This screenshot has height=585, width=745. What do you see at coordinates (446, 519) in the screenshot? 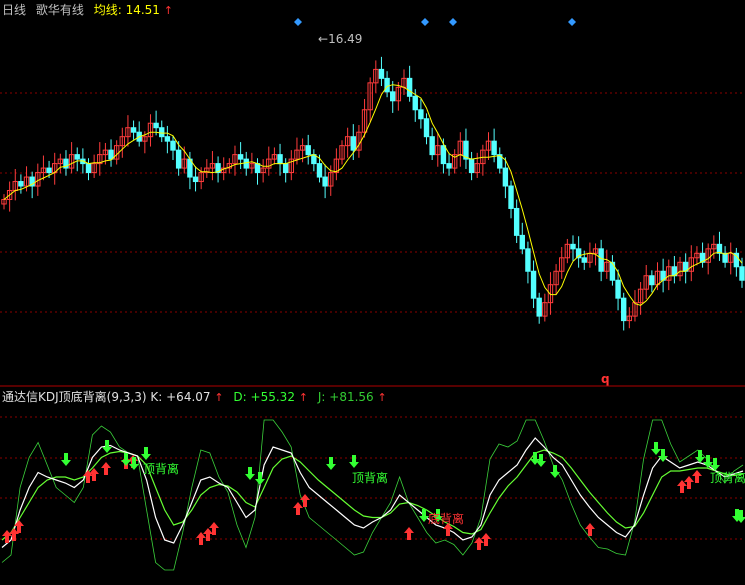
I see `bottom-divergence-label: 底背离` at bounding box center [446, 519].